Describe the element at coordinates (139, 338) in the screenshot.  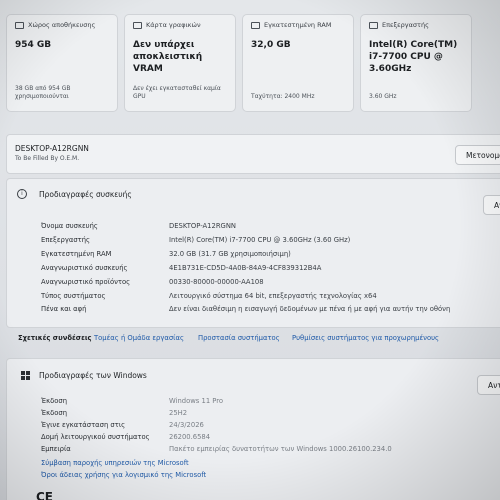
I see `link-domain-workgroup: Τομέας ή Ομάδα εργασίας` at that location.